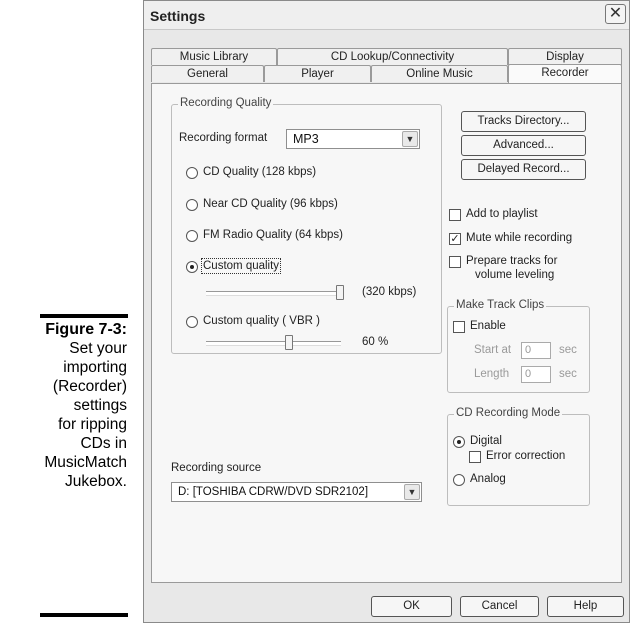  What do you see at coordinates (306, 139) in the screenshot?
I see `recording-format-value: MP3` at bounding box center [306, 139].